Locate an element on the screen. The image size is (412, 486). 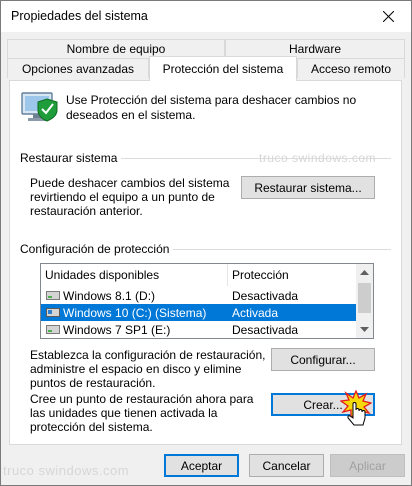
tab-advanced-options: Opciones avanzadas is located at coordinates (78, 68).